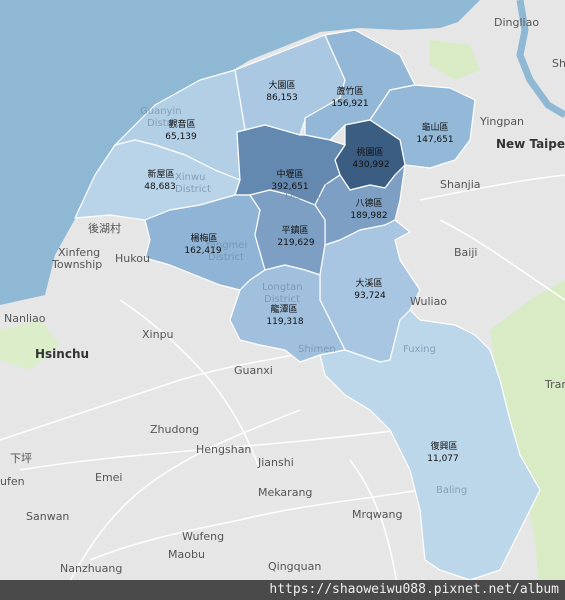 This screenshot has height=600, width=565. What do you see at coordinates (25, 318) in the screenshot?
I see `place-nanliao: Nanliao` at bounding box center [25, 318].